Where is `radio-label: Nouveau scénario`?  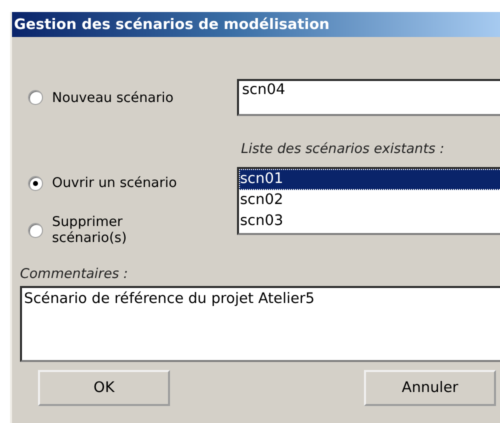 radio-label: Nouveau scénario is located at coordinates (113, 98).